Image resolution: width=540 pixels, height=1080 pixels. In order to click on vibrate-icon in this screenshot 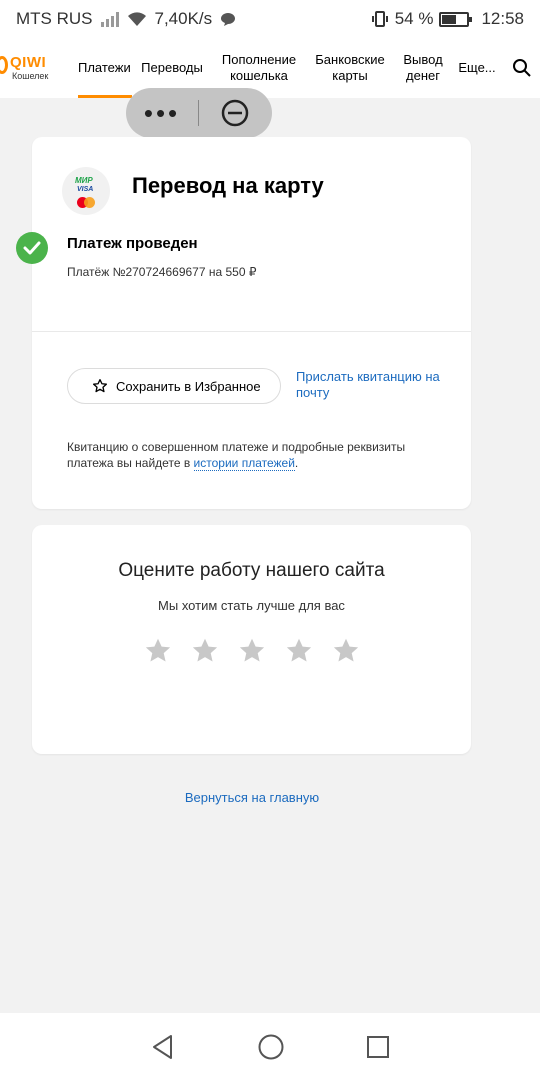, I will do `click(379, 19)`.